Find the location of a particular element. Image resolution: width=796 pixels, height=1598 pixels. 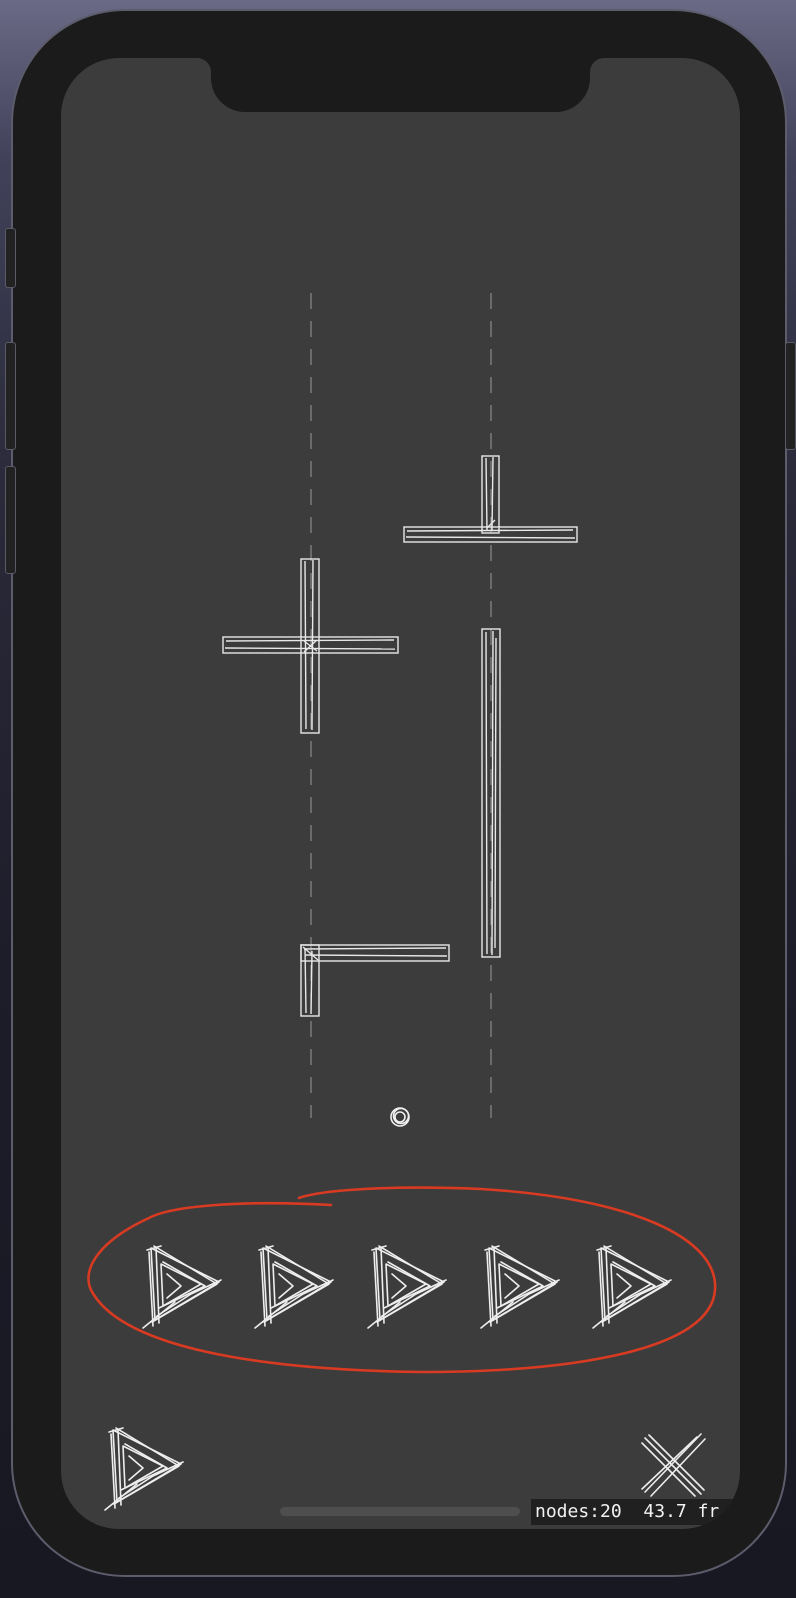

silent-switch is located at coordinates (10, 258).